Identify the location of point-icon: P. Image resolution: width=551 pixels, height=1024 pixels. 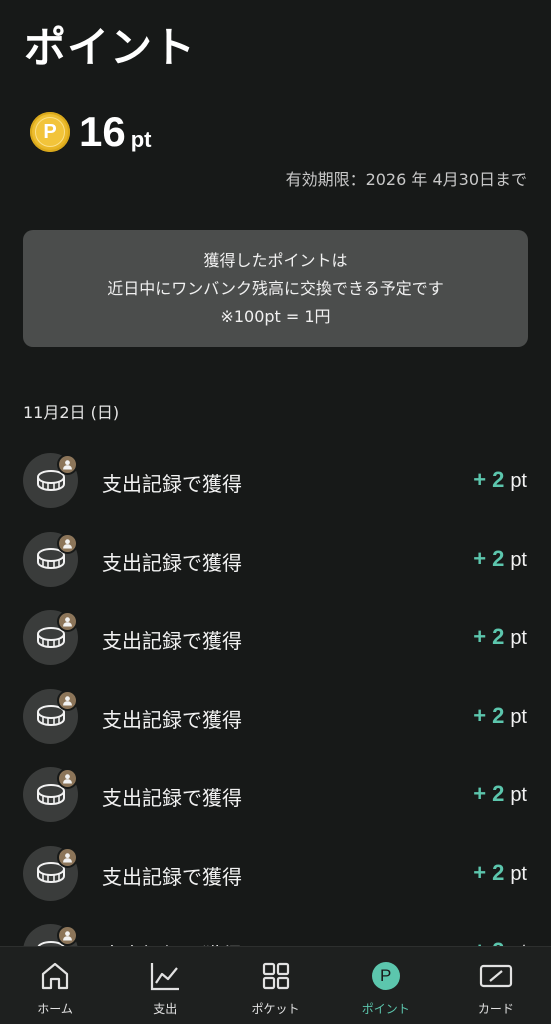
(386, 976).